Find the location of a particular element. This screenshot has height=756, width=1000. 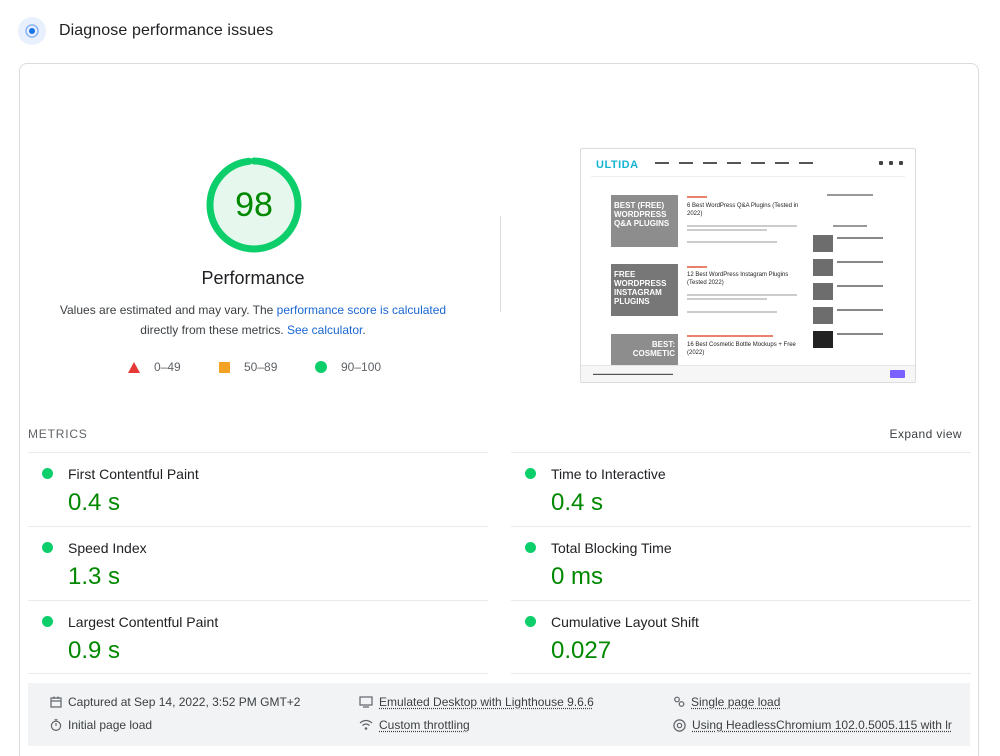

initial-load-text: Initial page load is located at coordinates (110, 725).